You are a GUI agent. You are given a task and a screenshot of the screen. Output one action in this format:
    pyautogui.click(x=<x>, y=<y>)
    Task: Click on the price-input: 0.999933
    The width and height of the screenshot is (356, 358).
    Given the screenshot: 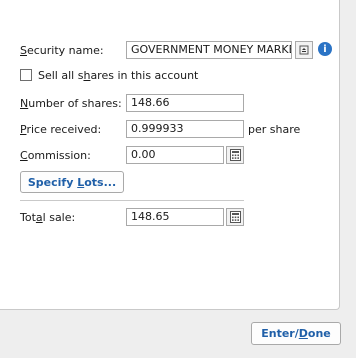 What is the action you would take?
    pyautogui.click(x=185, y=129)
    